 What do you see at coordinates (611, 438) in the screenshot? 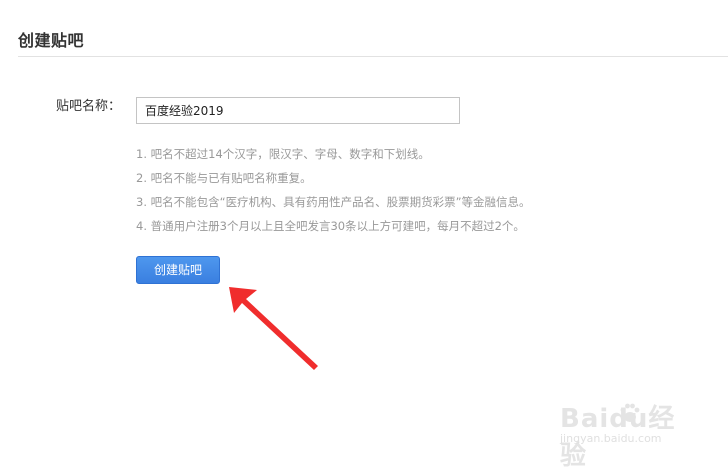
I see `watermark-url: jingyan.baidu.com` at bounding box center [611, 438].